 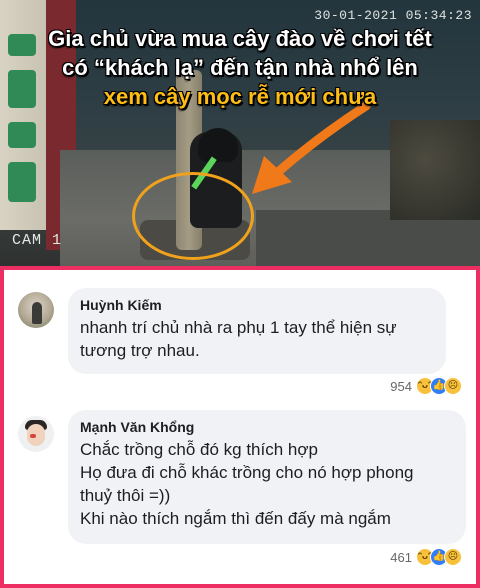 I want to click on reaction-count: 954, so click(x=401, y=386).